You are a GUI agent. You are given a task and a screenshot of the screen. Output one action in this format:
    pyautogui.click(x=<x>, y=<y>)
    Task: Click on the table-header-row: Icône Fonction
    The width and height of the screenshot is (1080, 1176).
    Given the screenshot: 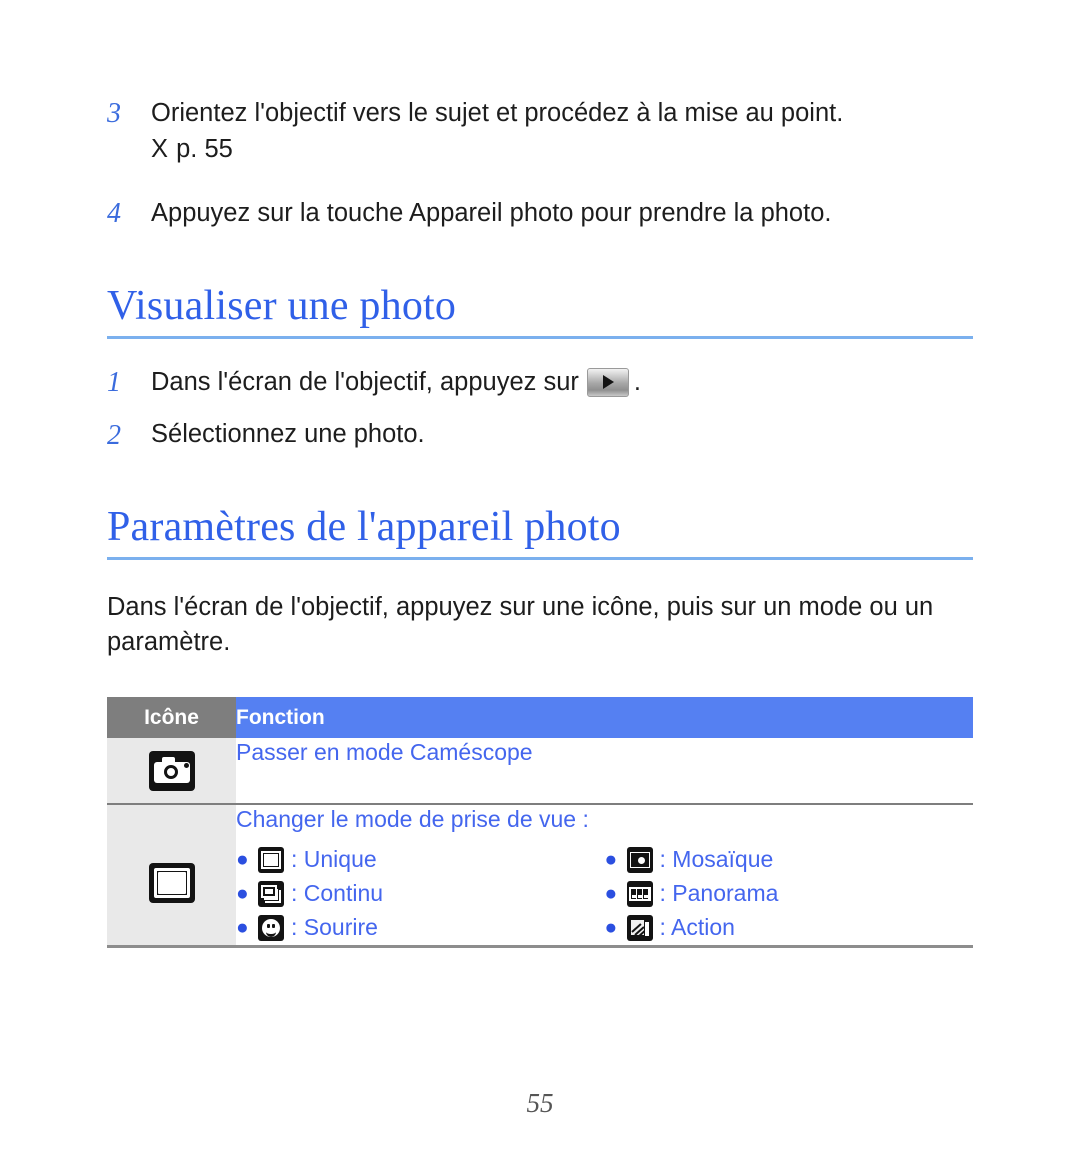 What is the action you would take?
    pyautogui.click(x=540, y=717)
    